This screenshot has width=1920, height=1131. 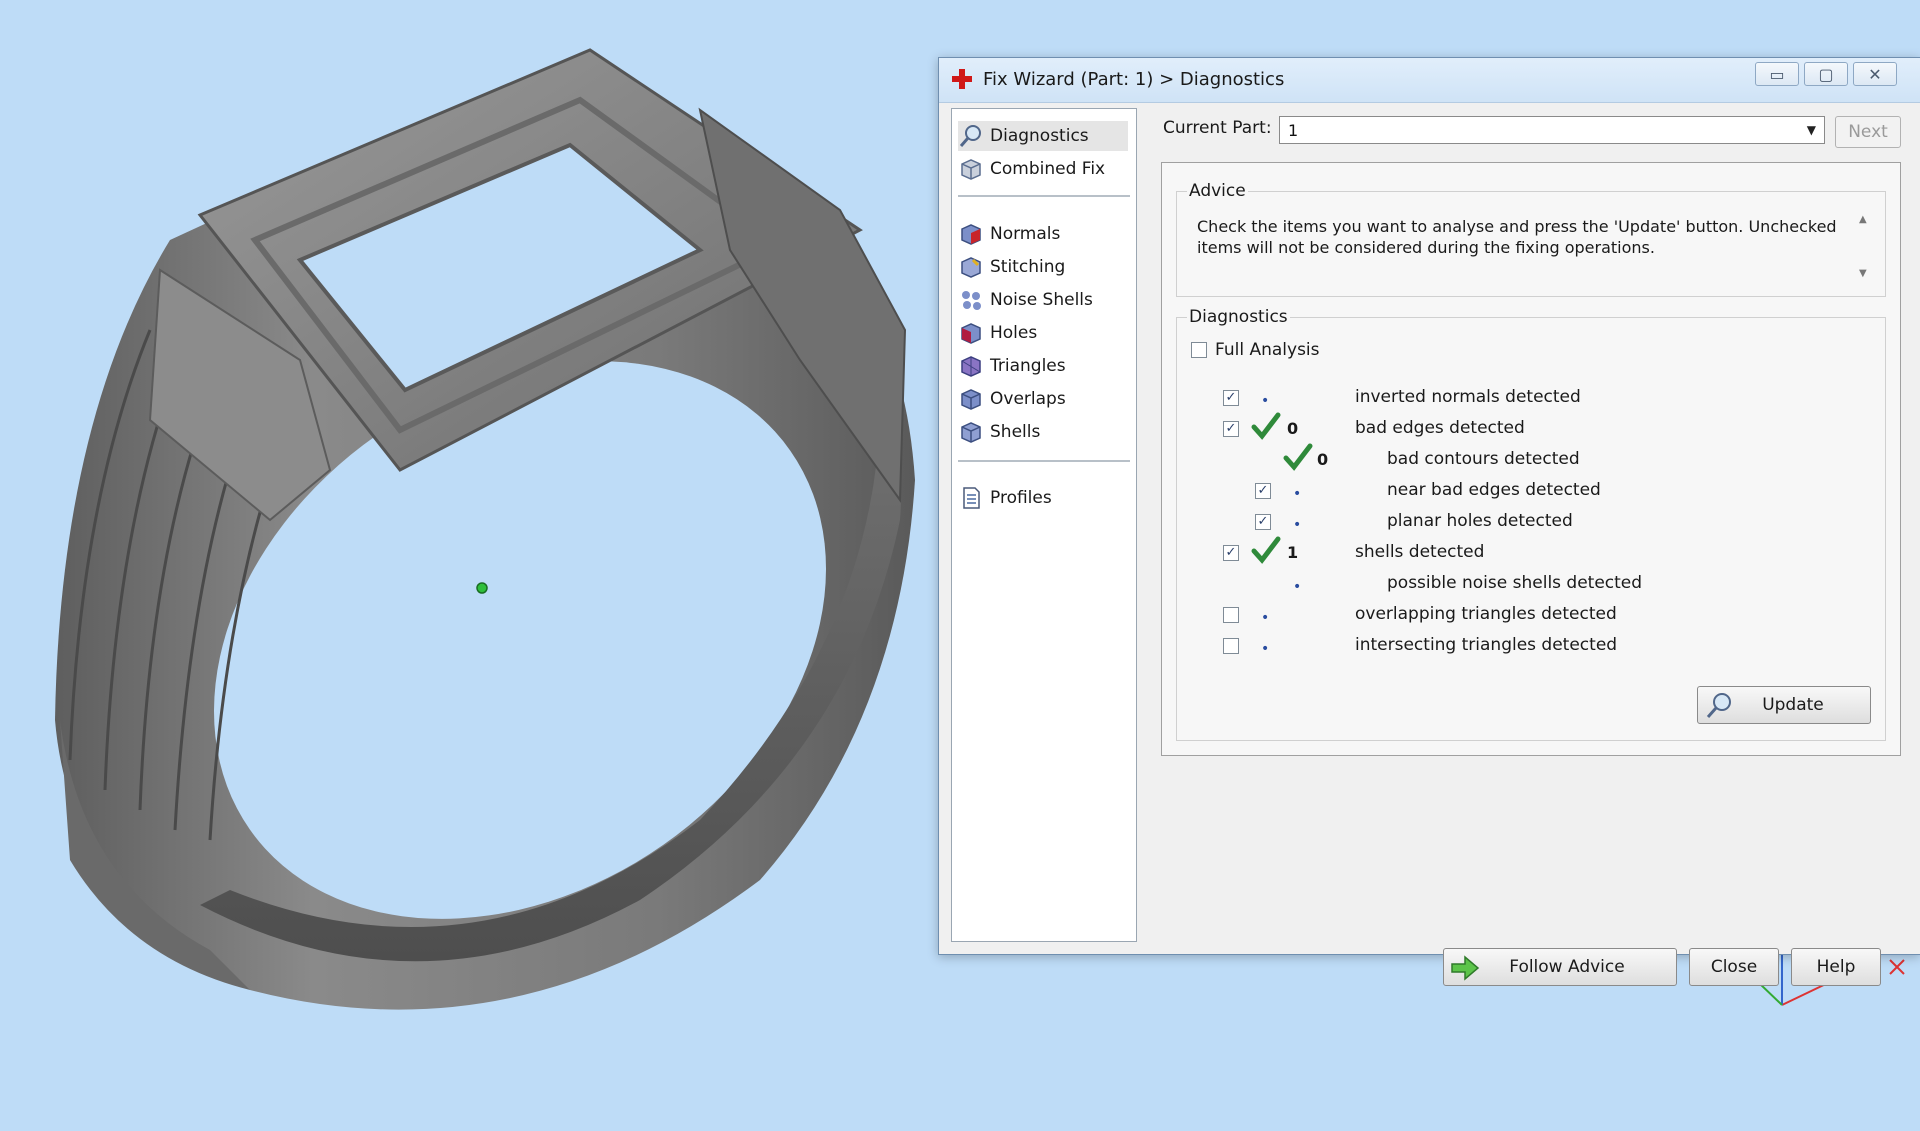 I want to click on diag-row-bad-edges: ✓ 0 bad edges detected, so click(x=1537, y=428).